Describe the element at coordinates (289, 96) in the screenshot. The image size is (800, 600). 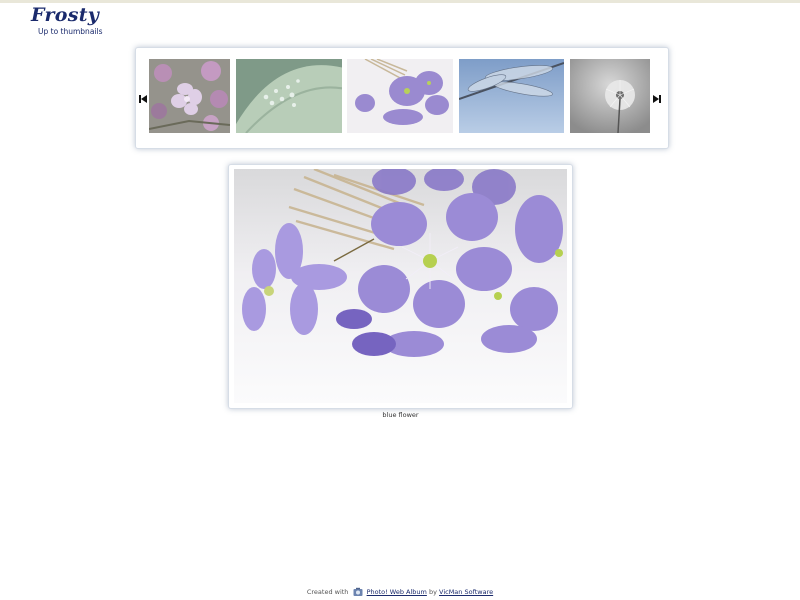
I see `thumbnail-leaf-drops` at that location.